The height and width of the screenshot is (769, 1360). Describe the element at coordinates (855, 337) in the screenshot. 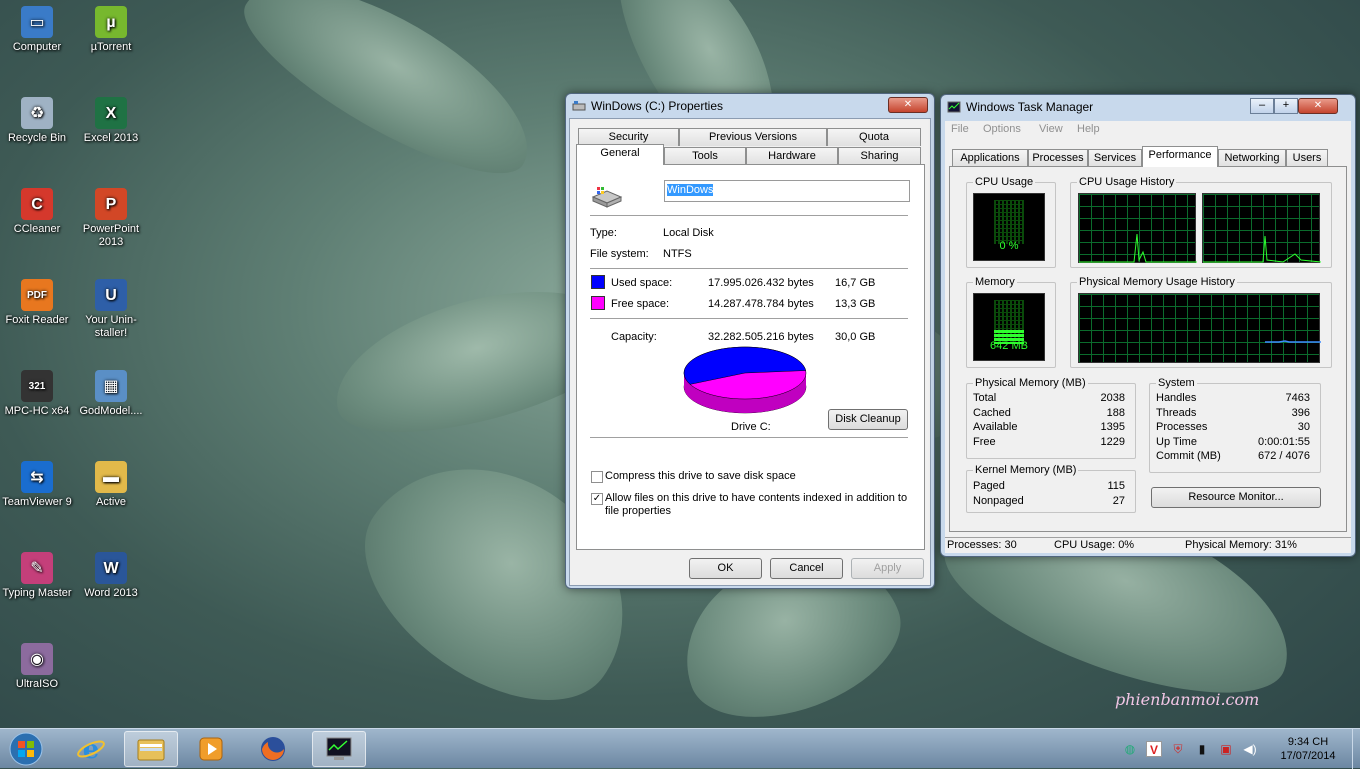

I see `capacity-gb: 30,0 GB` at that location.